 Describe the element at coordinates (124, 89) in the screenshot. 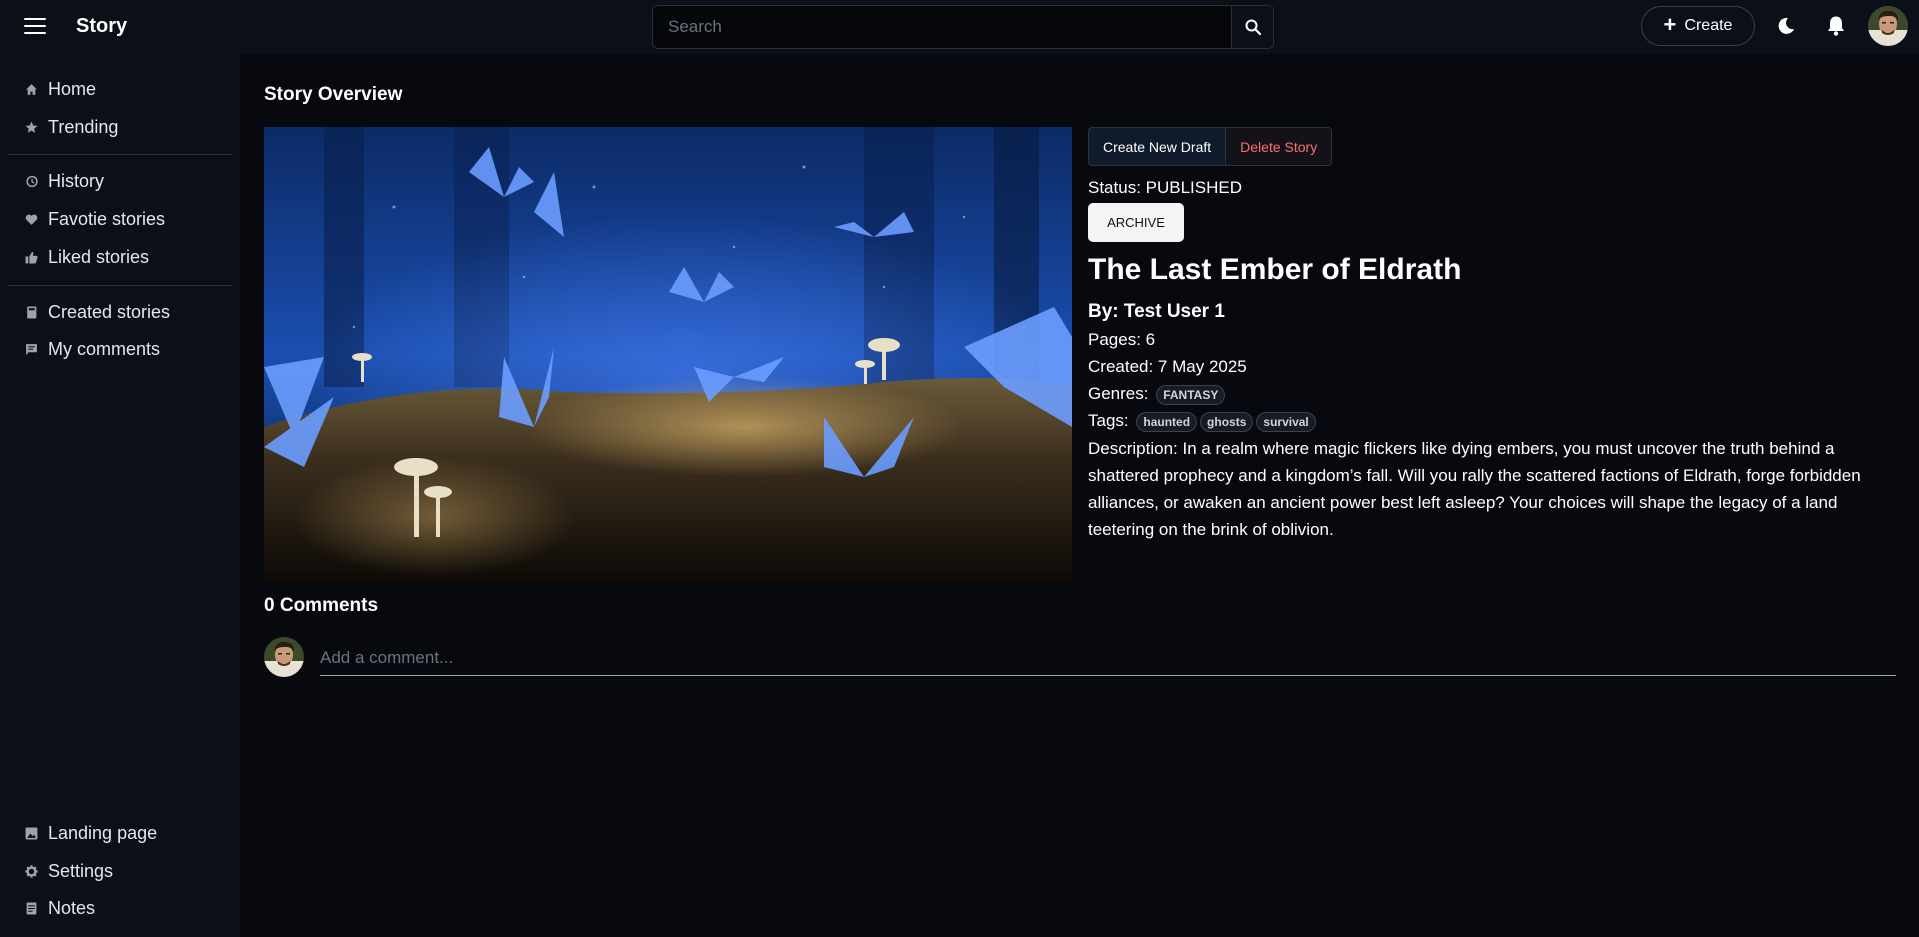

I see `sidebar-item-home: Home` at that location.